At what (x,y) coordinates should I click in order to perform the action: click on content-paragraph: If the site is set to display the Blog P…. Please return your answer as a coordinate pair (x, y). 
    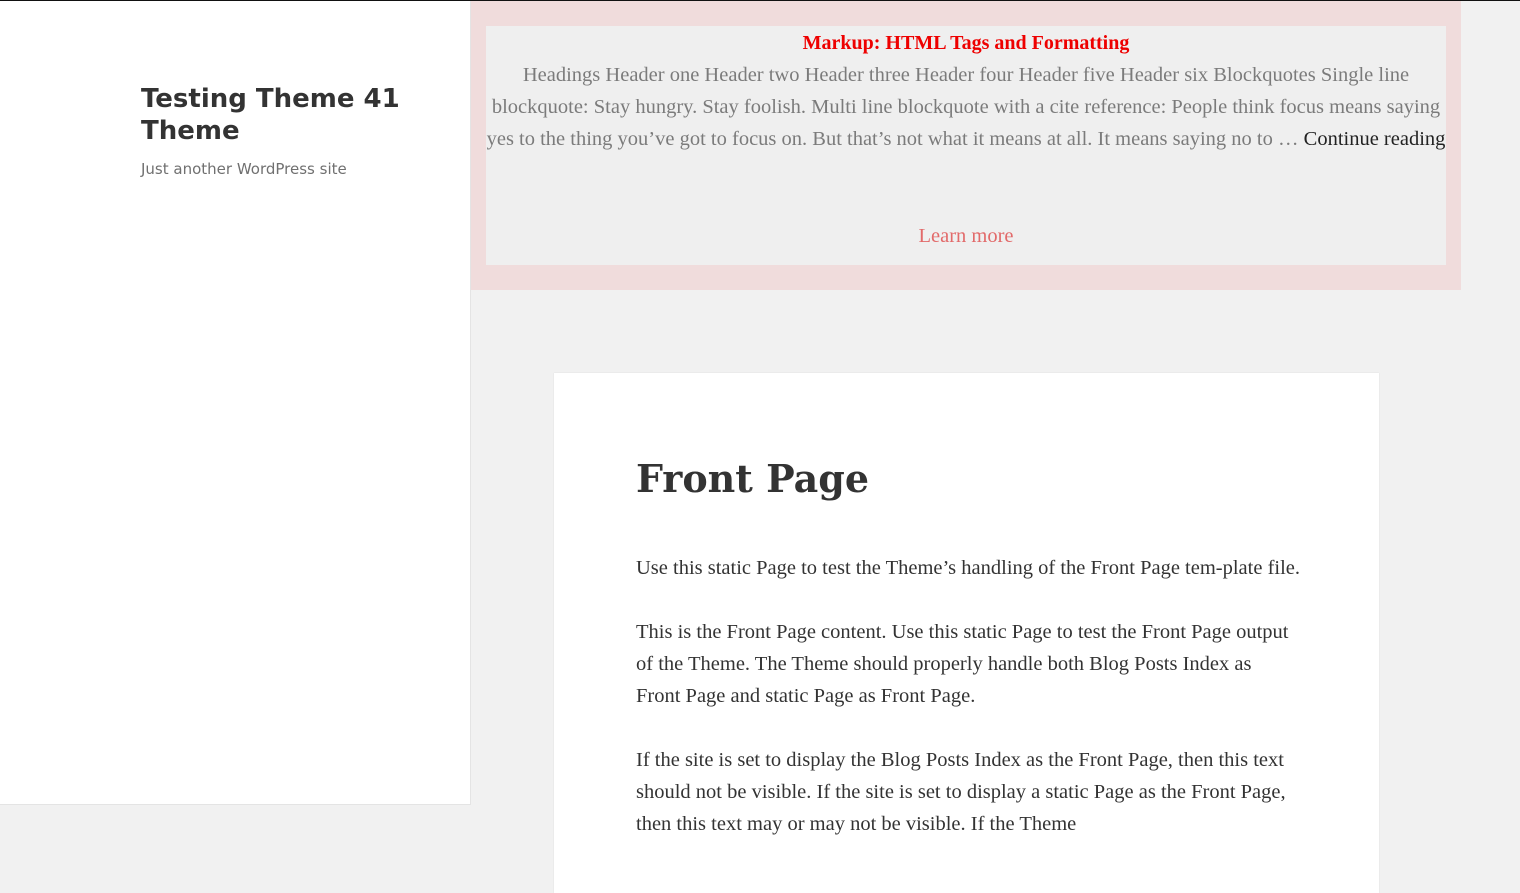
    Looking at the image, I should click on (961, 792).